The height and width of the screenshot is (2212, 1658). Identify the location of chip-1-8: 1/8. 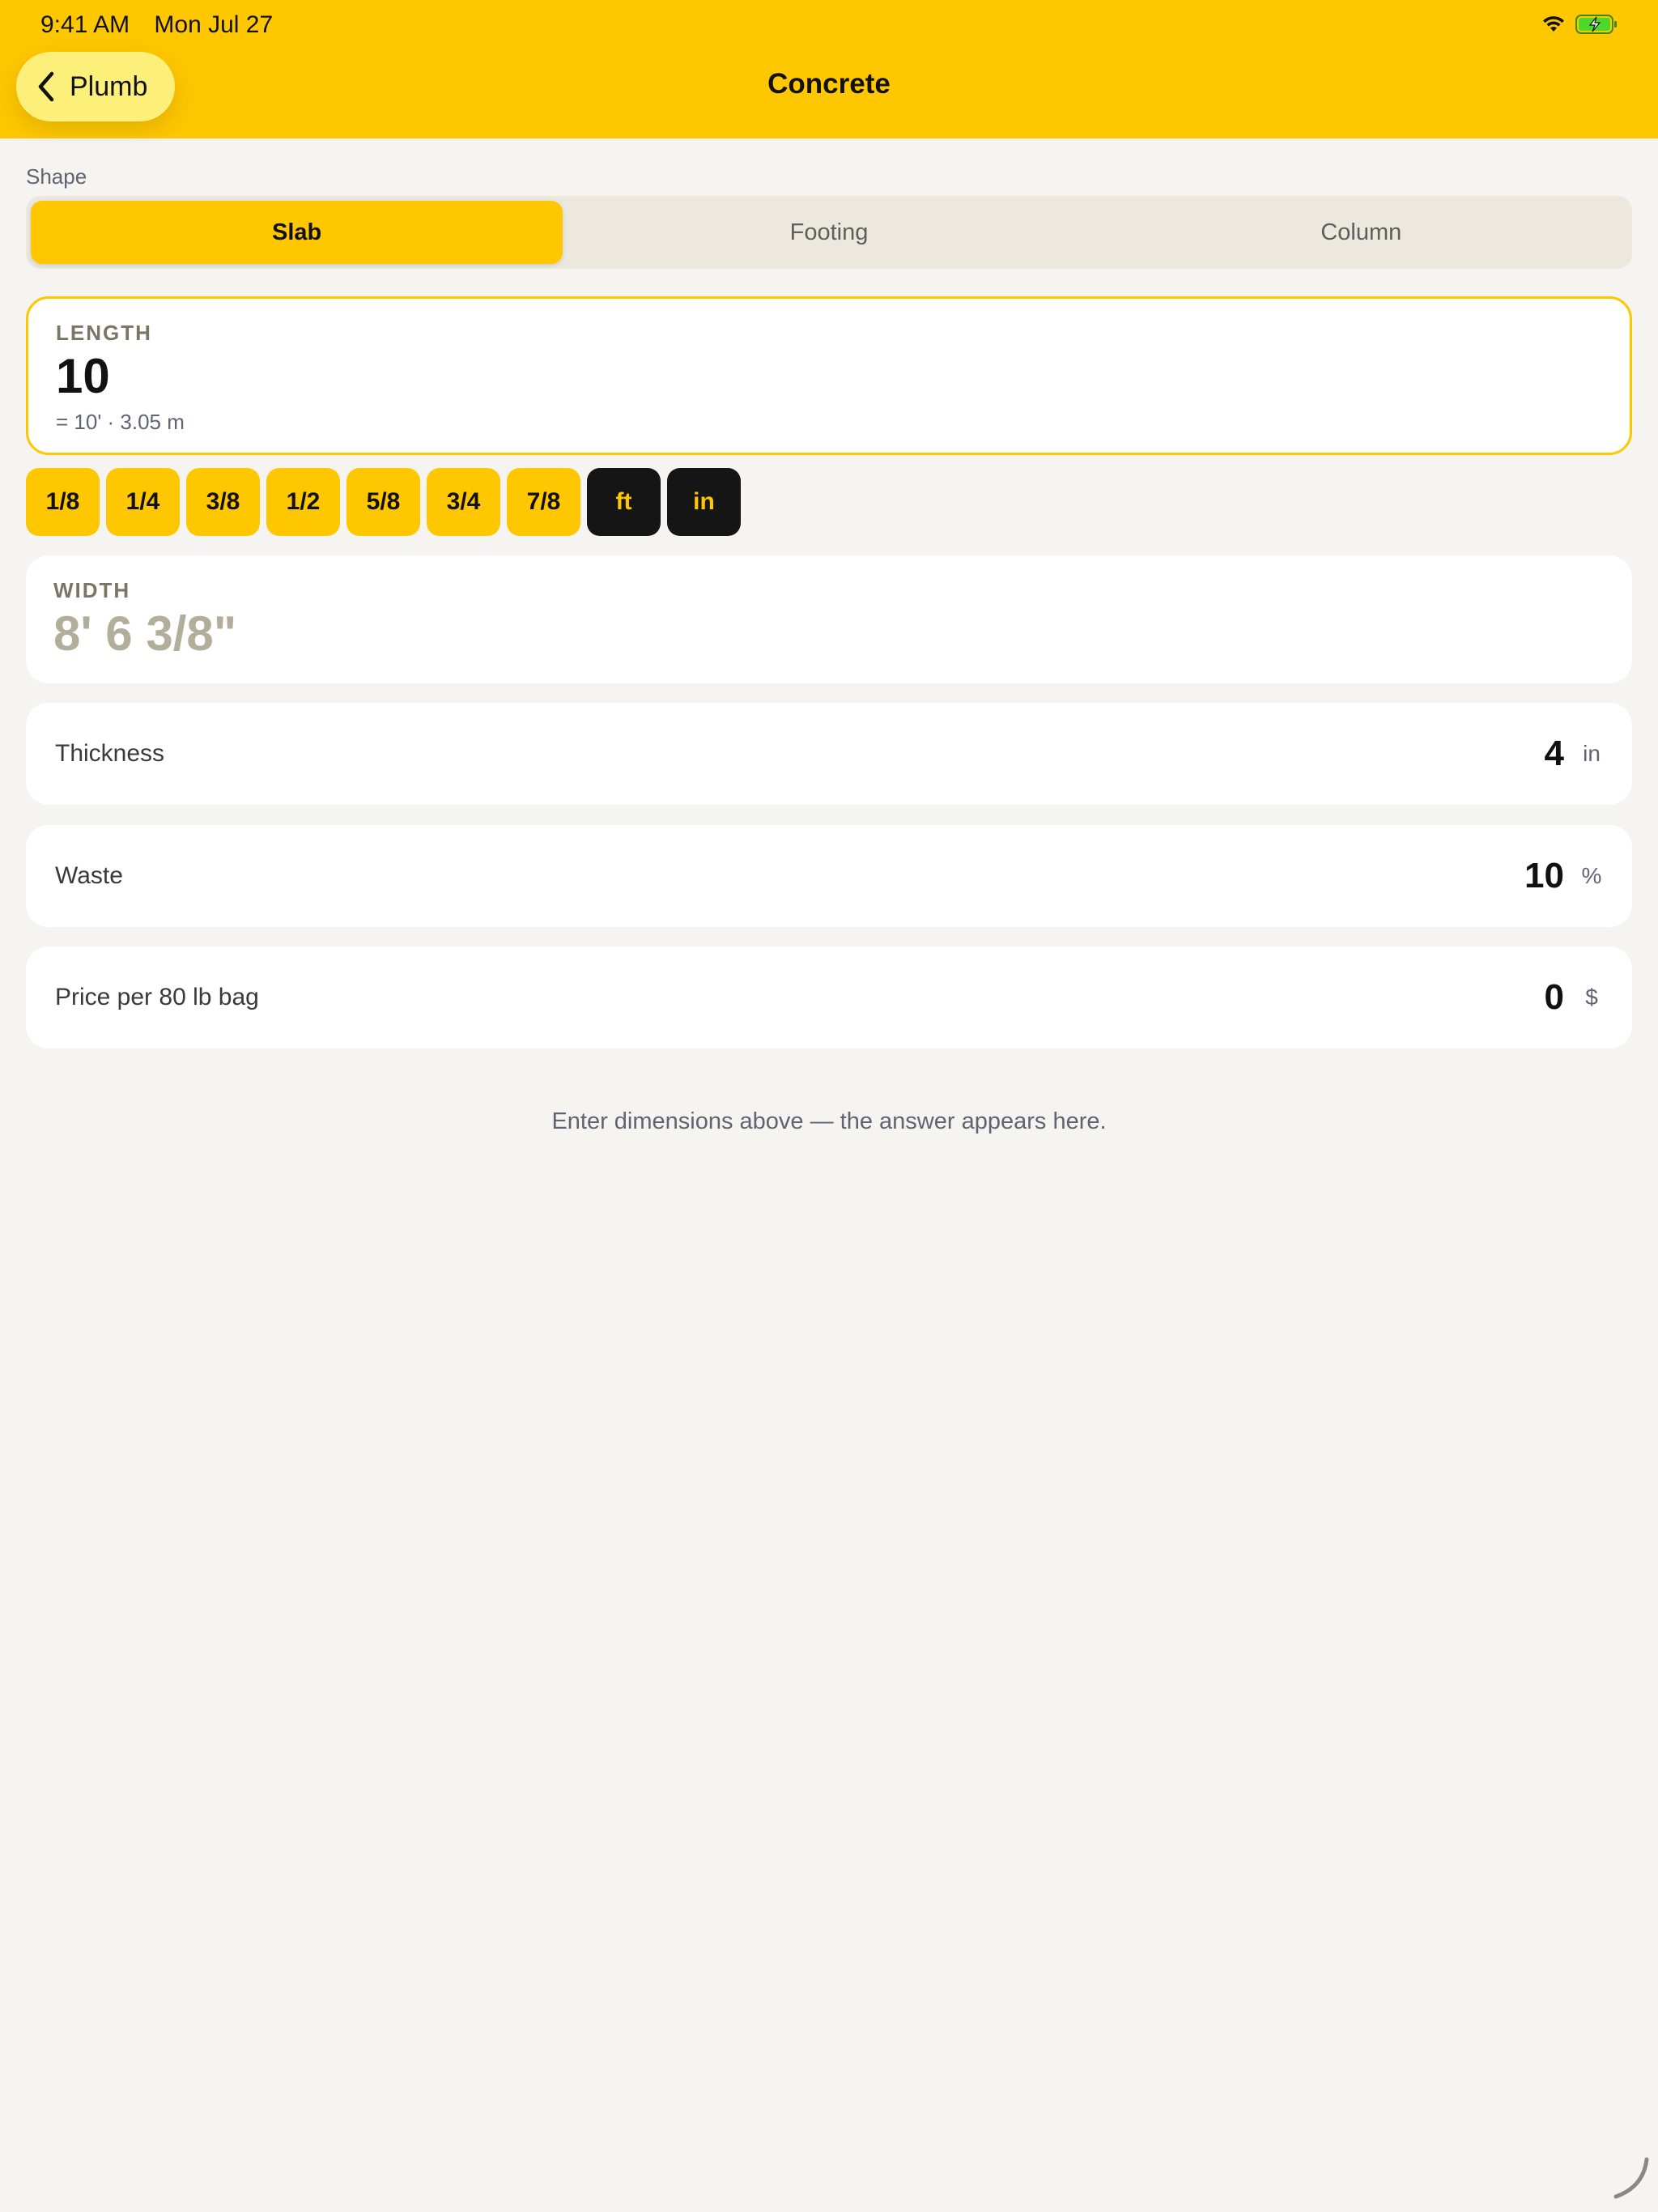
(63, 502).